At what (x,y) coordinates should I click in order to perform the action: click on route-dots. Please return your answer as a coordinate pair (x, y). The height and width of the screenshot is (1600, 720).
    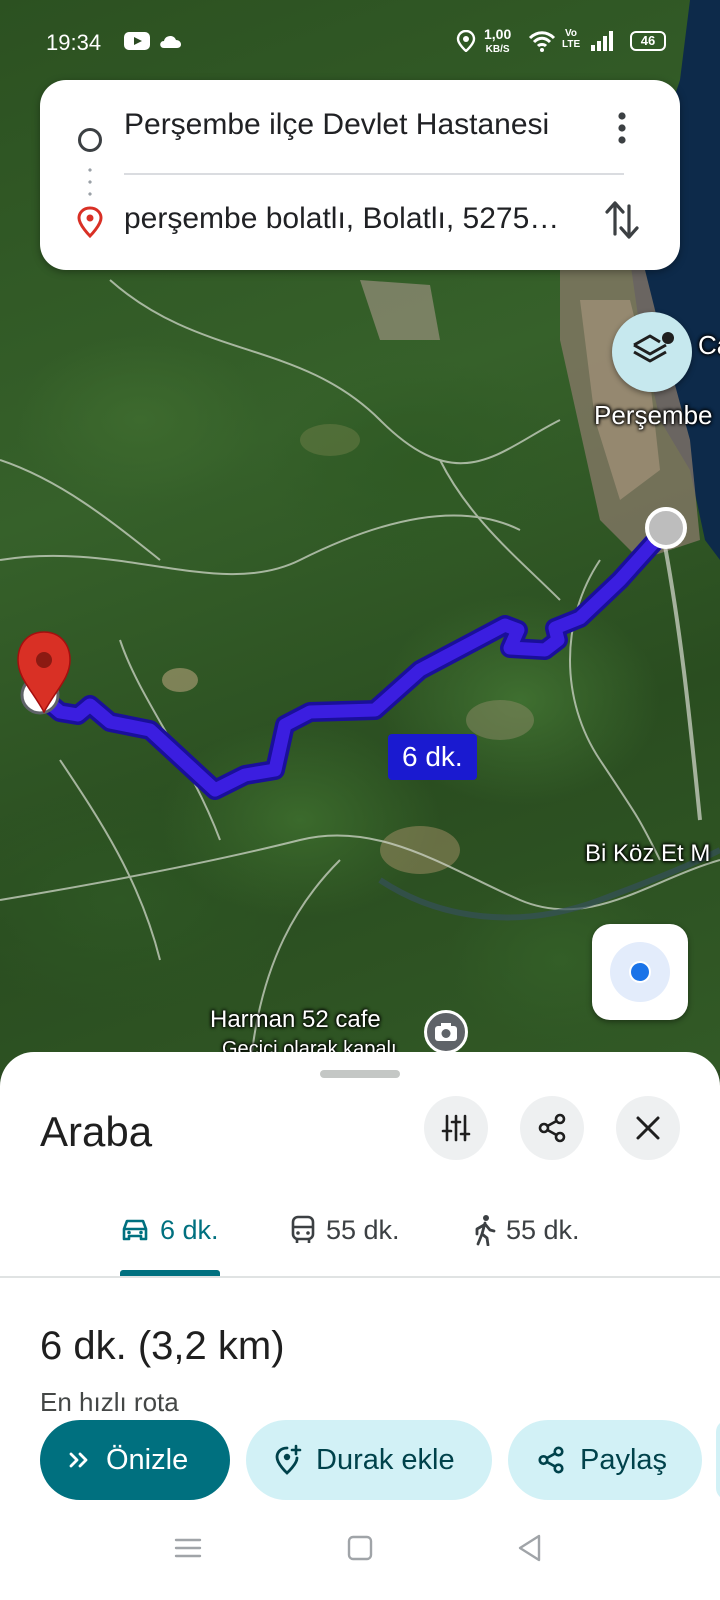
    Looking at the image, I should click on (90, 182).